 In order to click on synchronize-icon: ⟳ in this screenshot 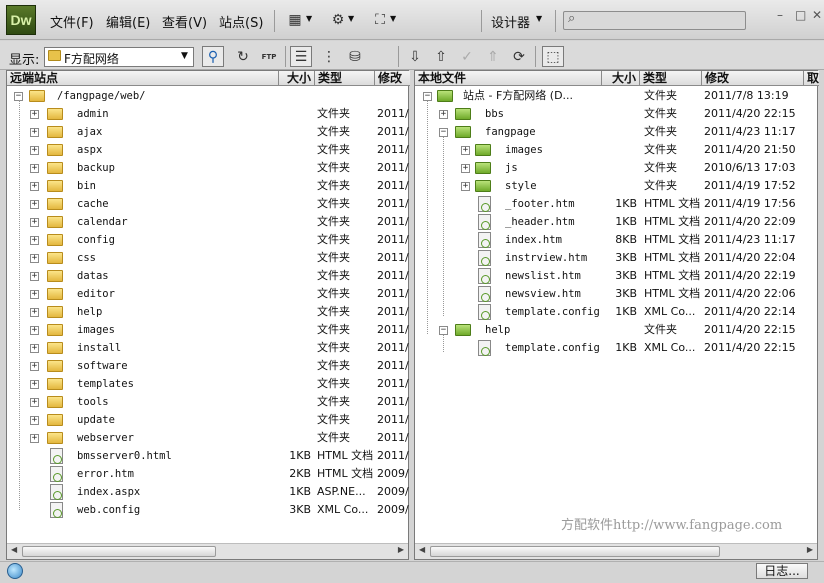, I will do `click(519, 56)`.